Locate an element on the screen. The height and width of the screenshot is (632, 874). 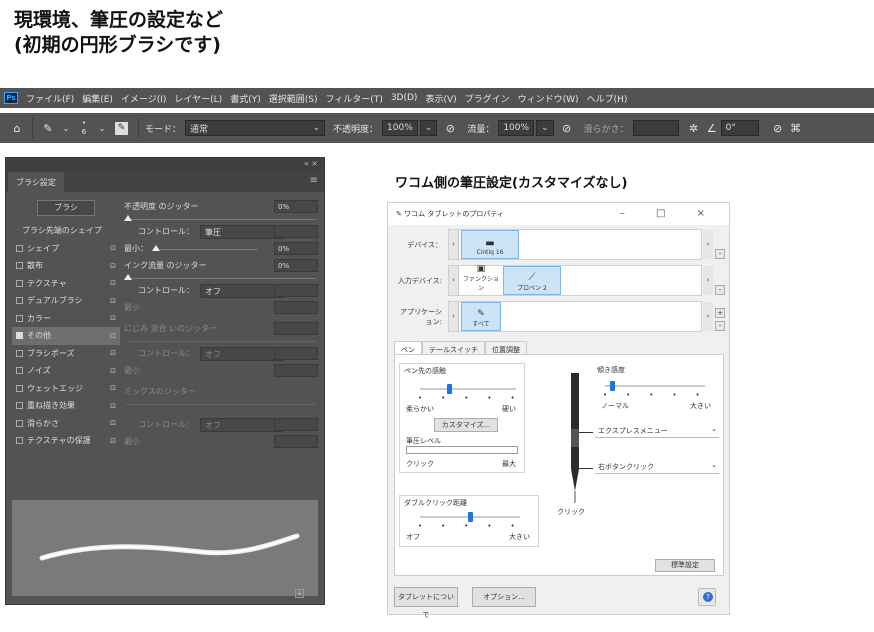
defaults-button: 標準設定 is located at coordinates (685, 565).